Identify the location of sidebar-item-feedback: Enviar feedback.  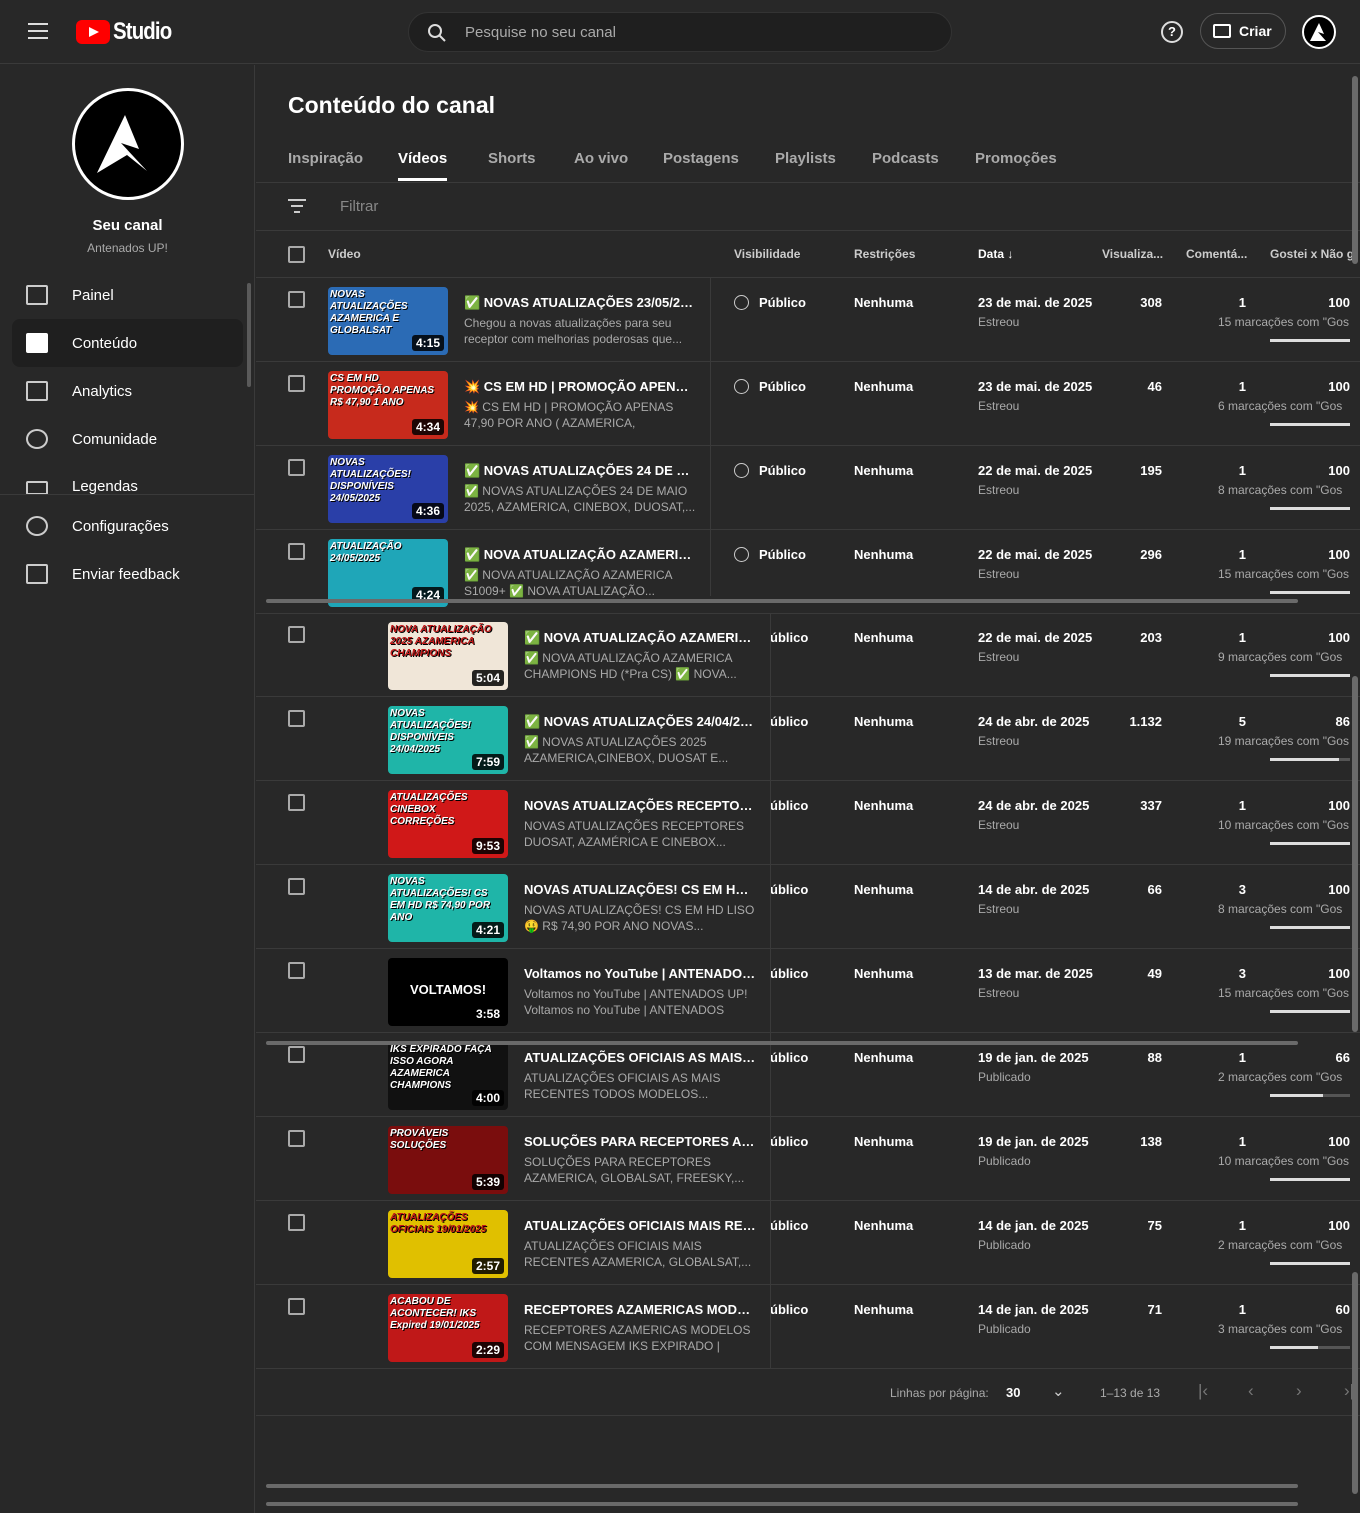
(127, 574).